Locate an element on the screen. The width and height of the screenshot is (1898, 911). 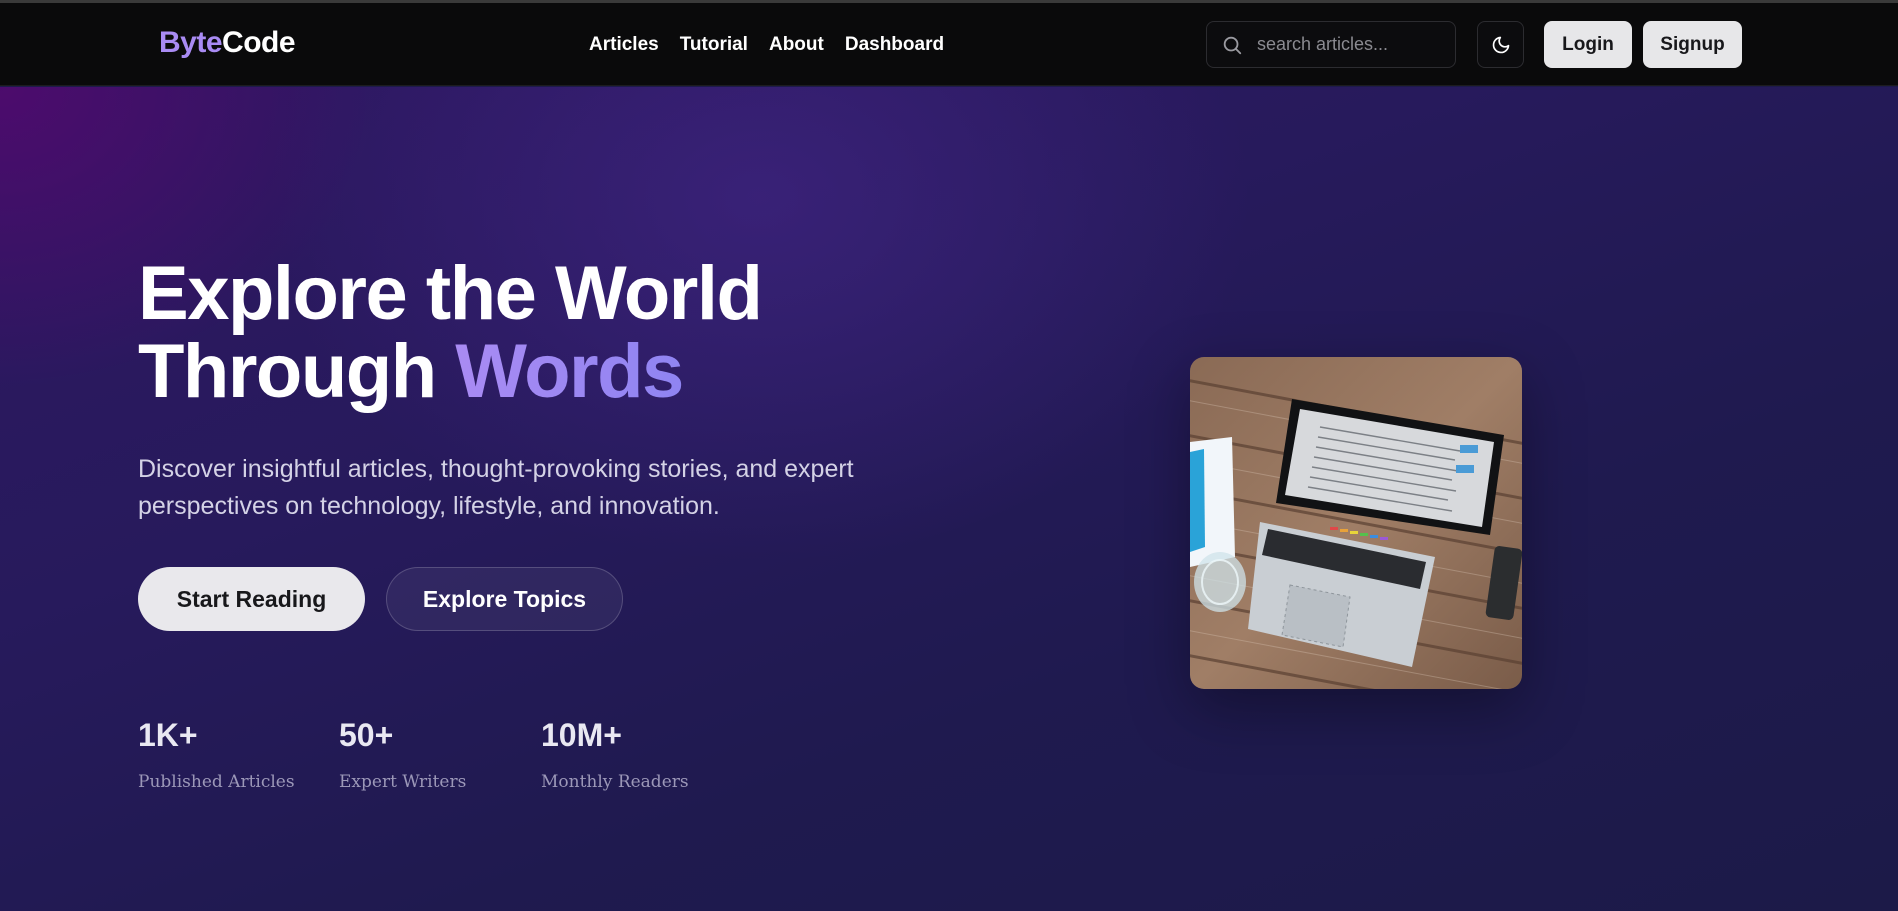
login-button: Login is located at coordinates (1588, 44).